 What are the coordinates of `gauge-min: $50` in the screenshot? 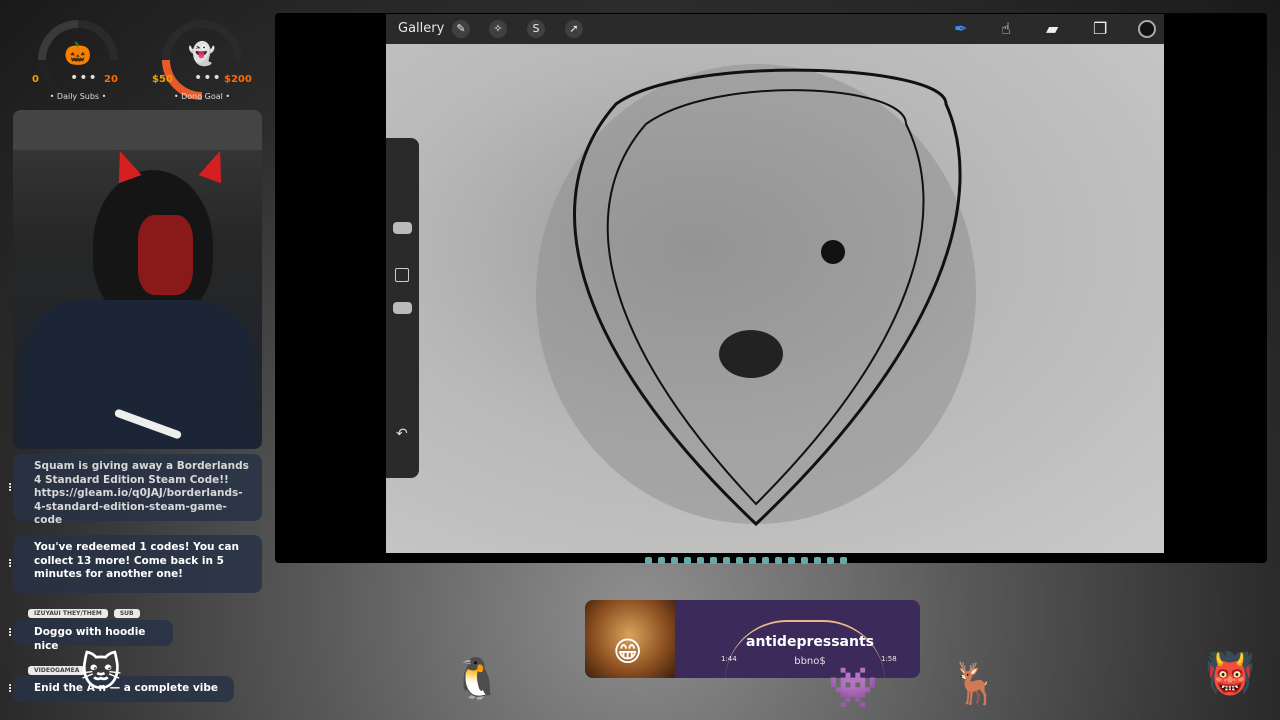 It's located at (162, 79).